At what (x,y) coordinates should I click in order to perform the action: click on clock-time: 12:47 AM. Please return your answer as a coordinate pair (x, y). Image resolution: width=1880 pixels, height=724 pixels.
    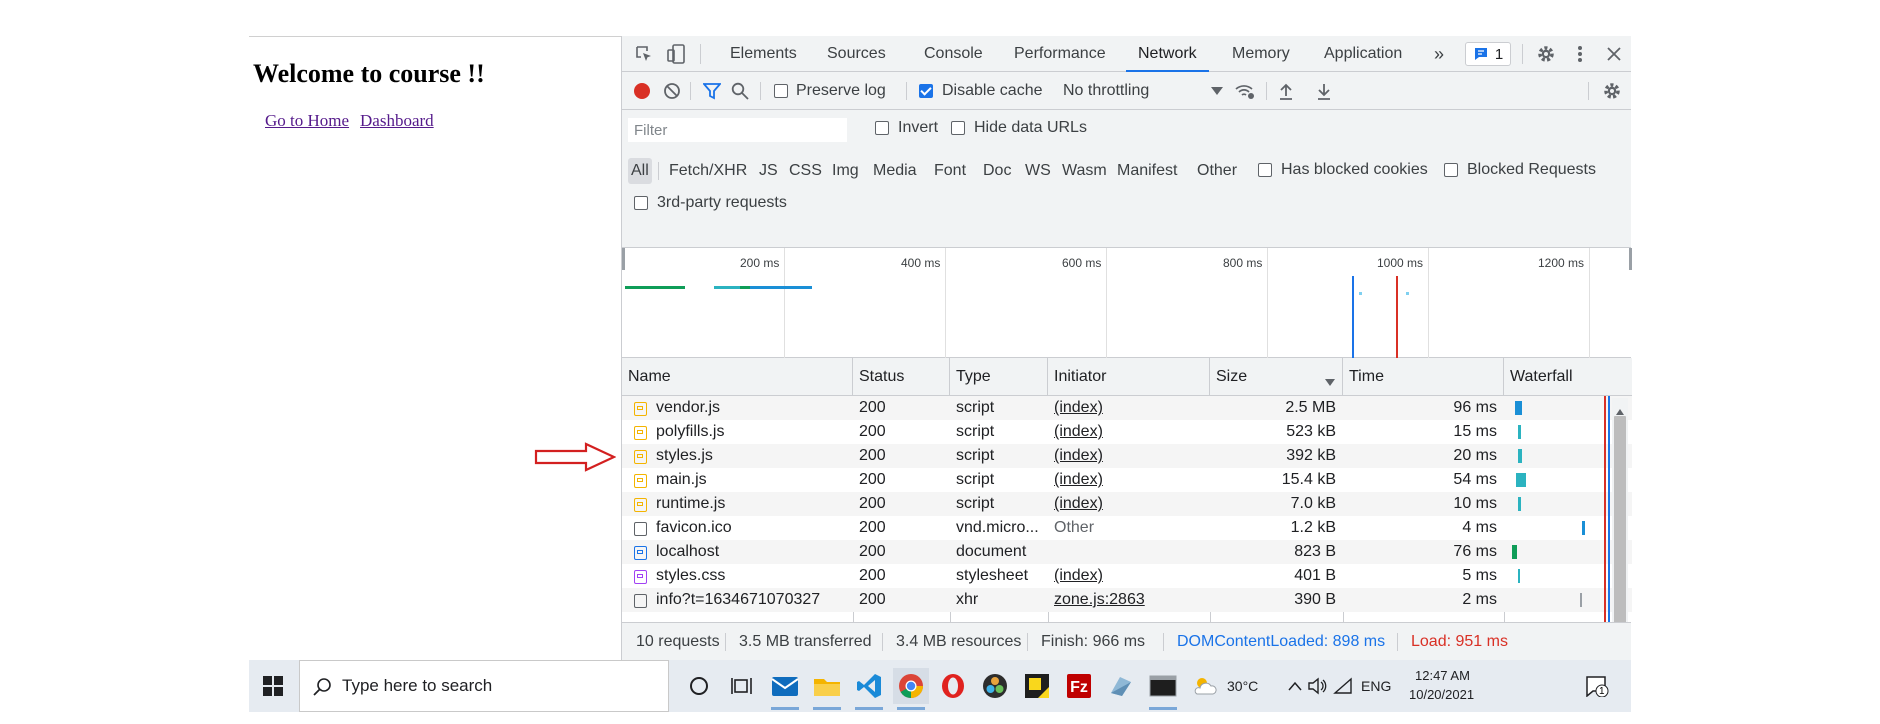
    Looking at the image, I should click on (1442, 675).